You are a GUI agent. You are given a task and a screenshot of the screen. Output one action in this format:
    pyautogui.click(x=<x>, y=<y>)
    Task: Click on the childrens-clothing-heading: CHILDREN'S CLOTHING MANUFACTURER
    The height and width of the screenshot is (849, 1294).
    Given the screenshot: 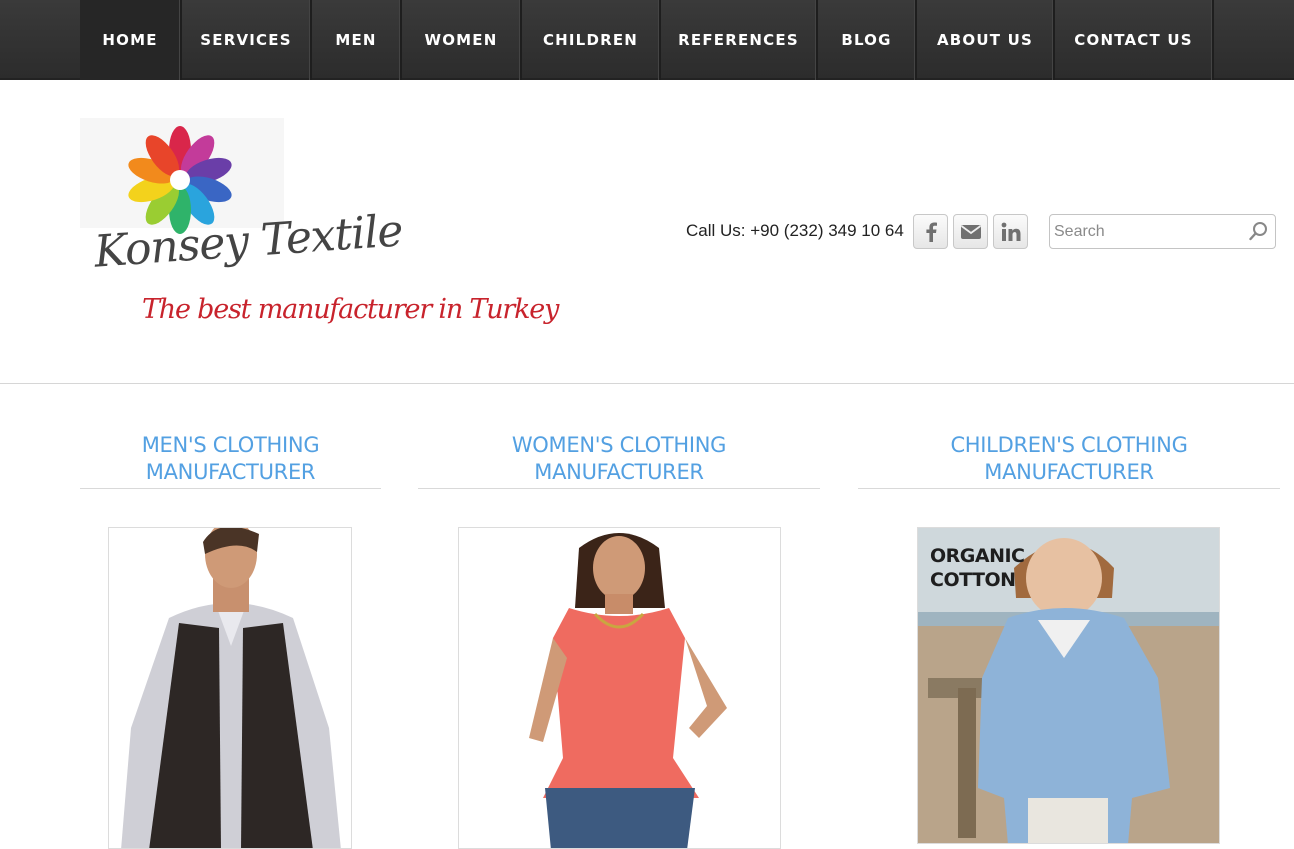 What is the action you would take?
    pyautogui.click(x=1069, y=459)
    